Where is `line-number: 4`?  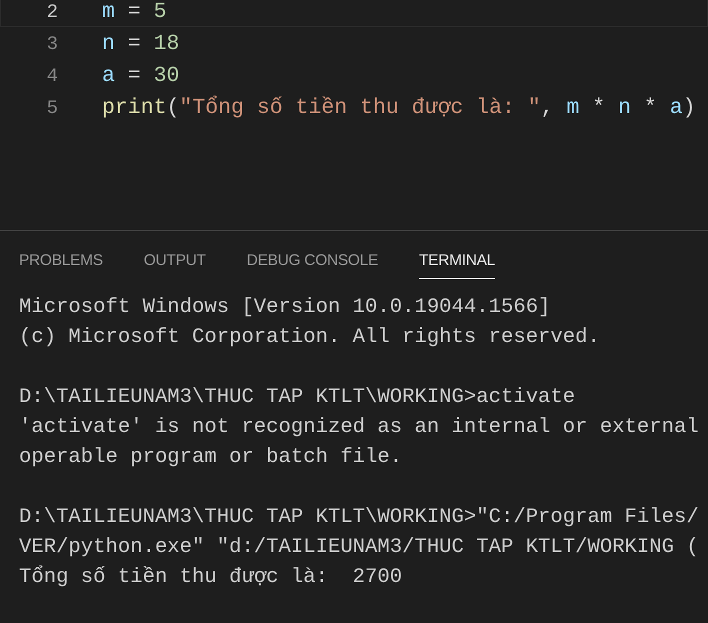 line-number: 4 is located at coordinates (52, 75).